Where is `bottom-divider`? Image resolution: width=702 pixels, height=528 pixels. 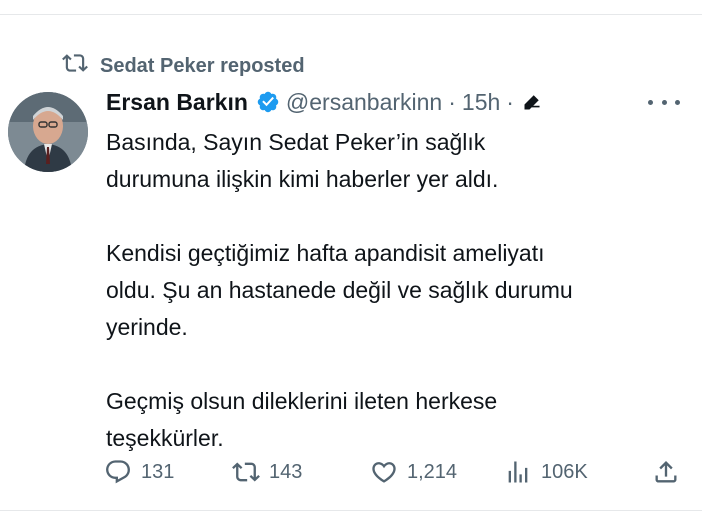
bottom-divider is located at coordinates (351, 510).